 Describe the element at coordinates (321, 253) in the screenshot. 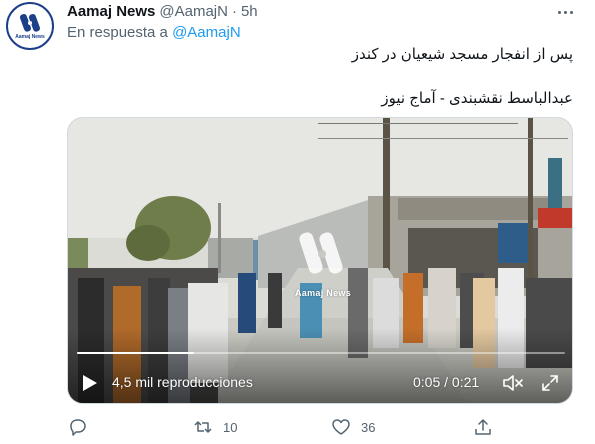

I see `watermark-logo-icon` at that location.